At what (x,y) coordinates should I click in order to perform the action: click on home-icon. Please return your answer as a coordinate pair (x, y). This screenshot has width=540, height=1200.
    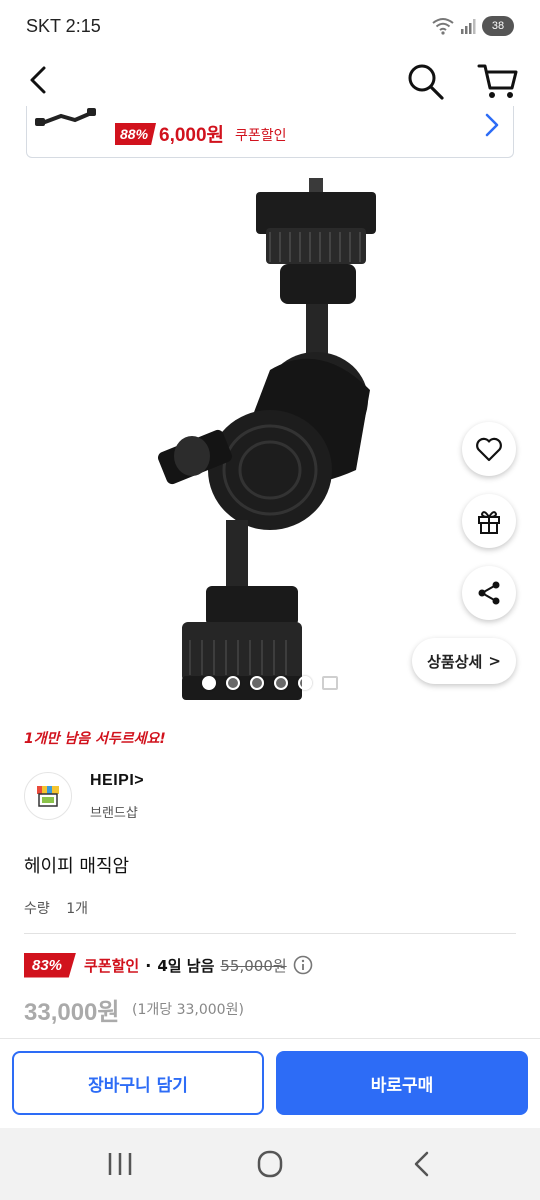
    Looking at the image, I should click on (270, 1164).